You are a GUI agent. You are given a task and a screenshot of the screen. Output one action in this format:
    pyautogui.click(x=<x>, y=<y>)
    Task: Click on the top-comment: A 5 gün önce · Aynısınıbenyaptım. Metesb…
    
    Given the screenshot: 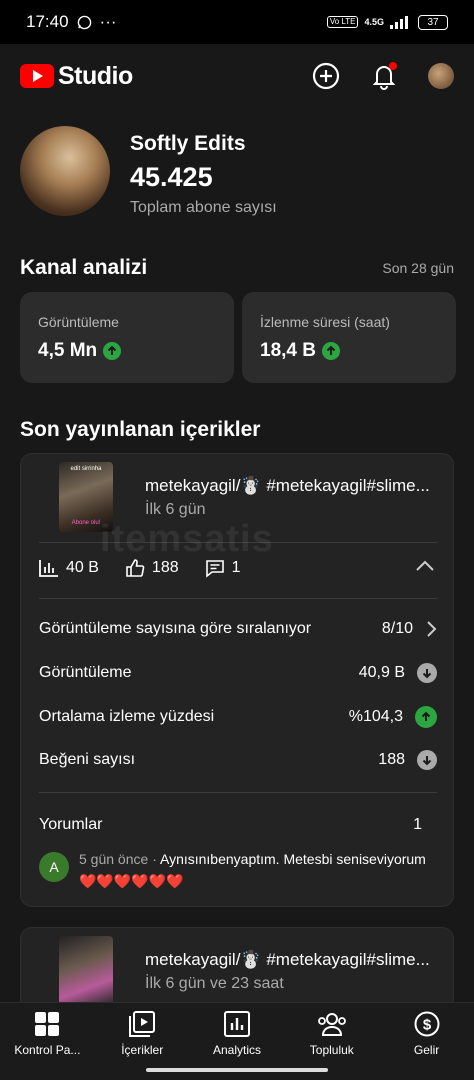 What is the action you would take?
    pyautogui.click(x=238, y=870)
    